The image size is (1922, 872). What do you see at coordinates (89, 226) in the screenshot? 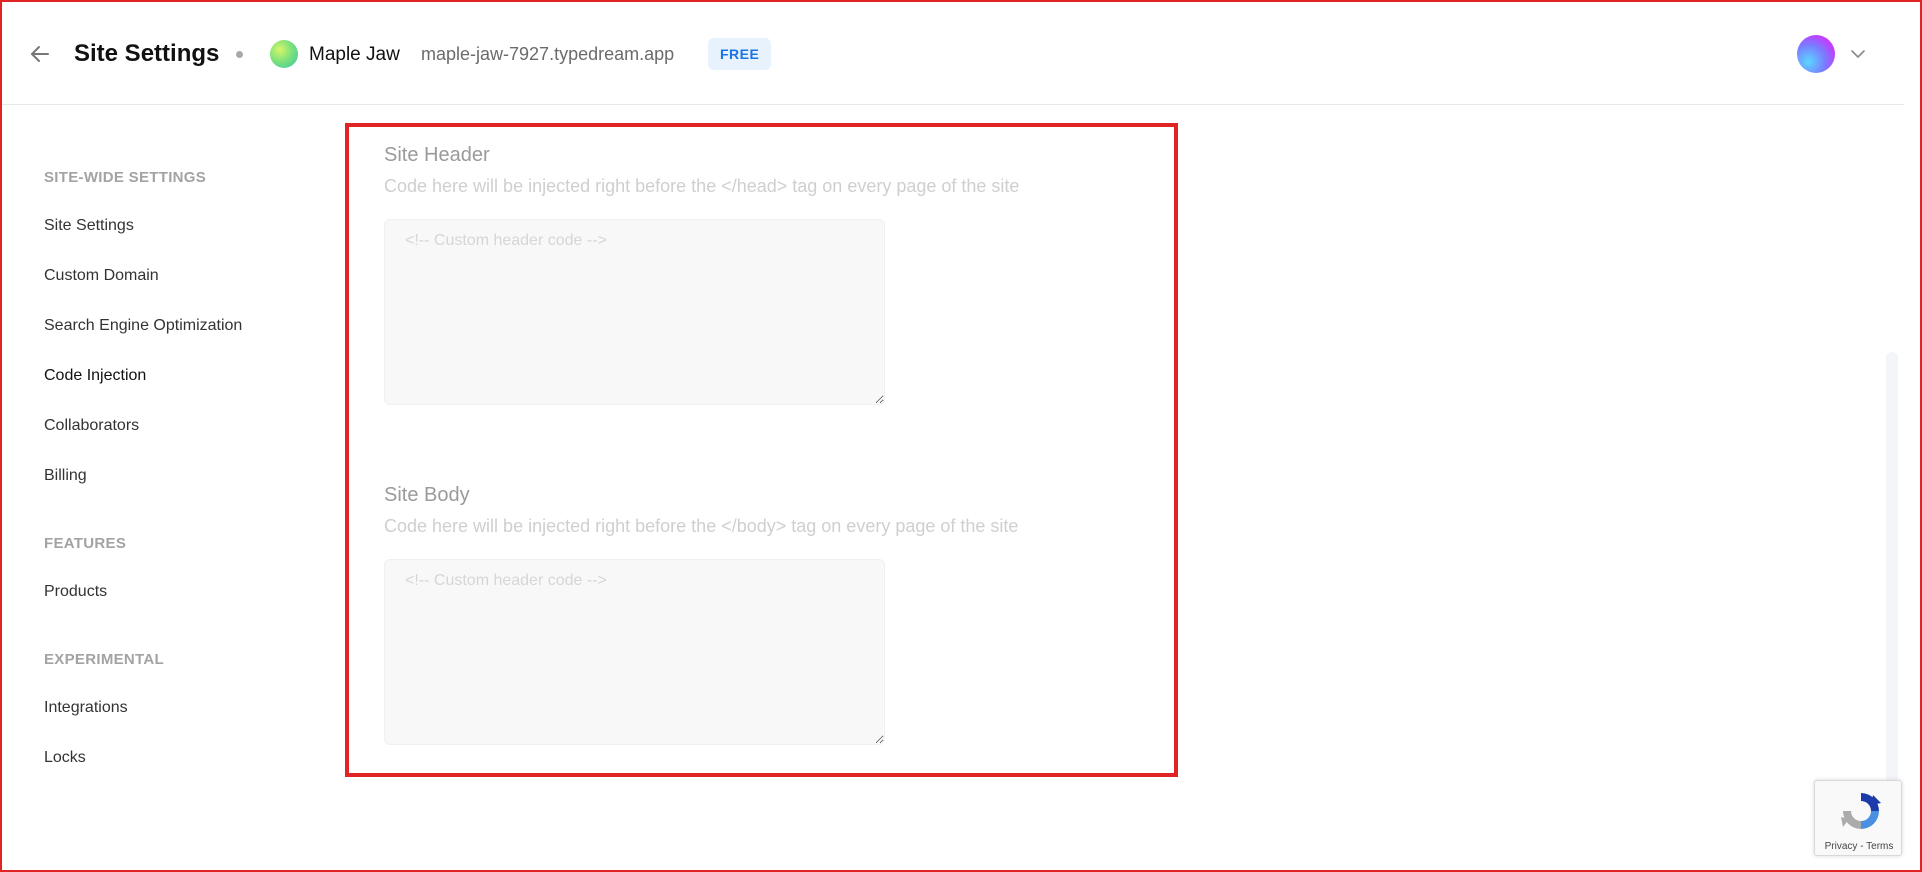
I see `sidebar-item-site-settings: Site Settings` at bounding box center [89, 226].